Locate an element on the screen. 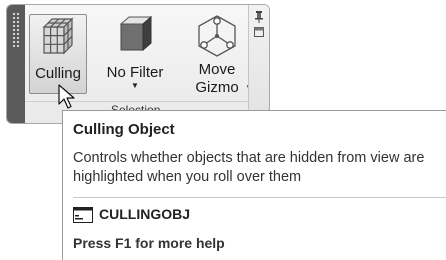 This screenshot has width=446, height=260. move-gizmo-label-line1: Move is located at coordinates (217, 69).